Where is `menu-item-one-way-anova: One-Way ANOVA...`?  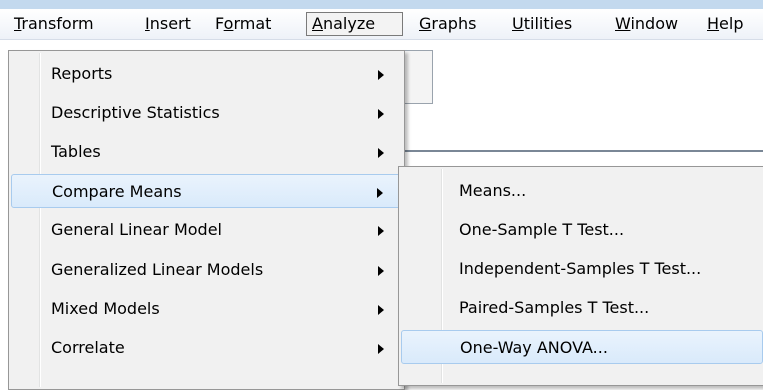
menu-item-one-way-anova: One-Way ANOVA... is located at coordinates (582, 347).